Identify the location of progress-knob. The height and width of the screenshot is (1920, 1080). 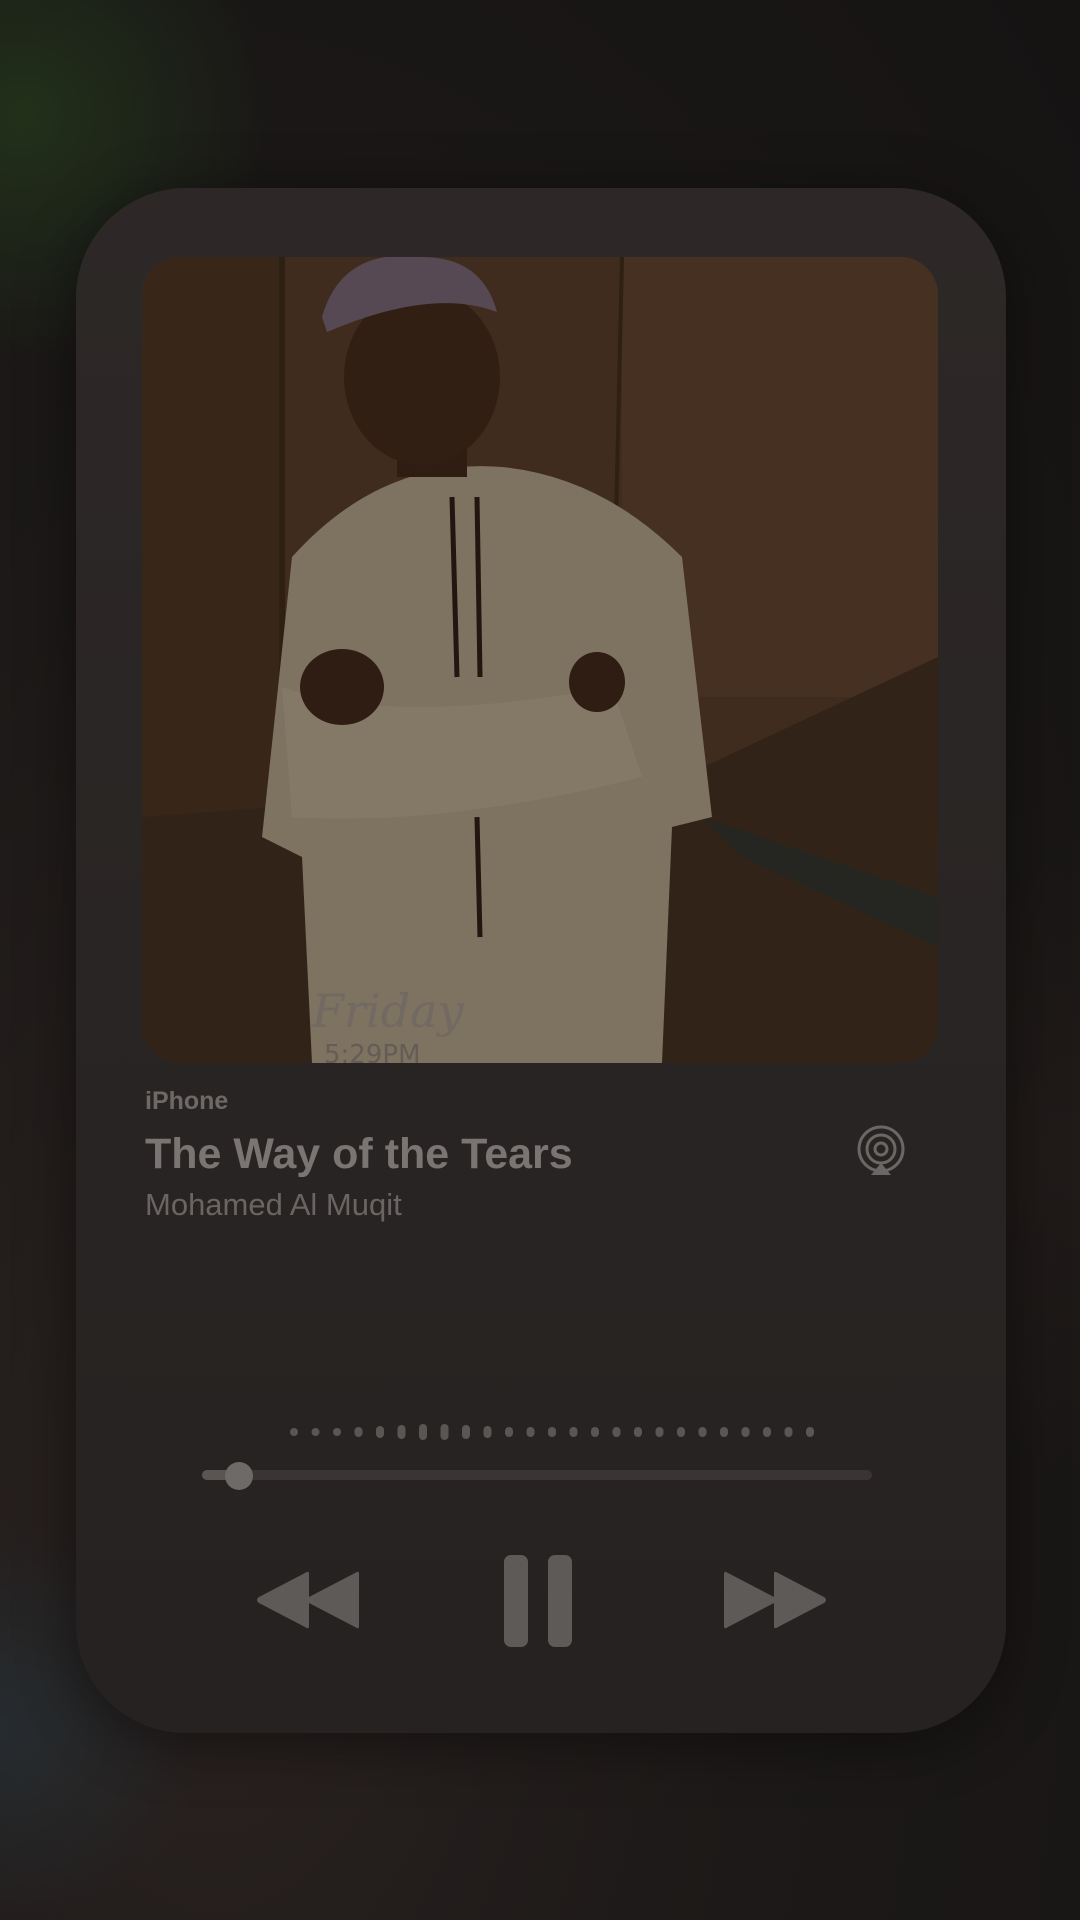
(238, 1476).